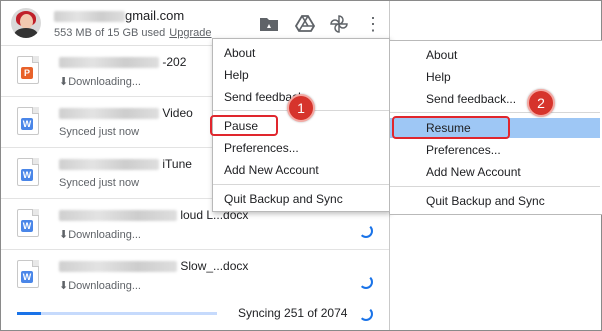 Image resolution: width=602 pixels, height=331 pixels. Describe the element at coordinates (373, 24) in the screenshot. I see `more-vert-icon: ⋮` at that location.